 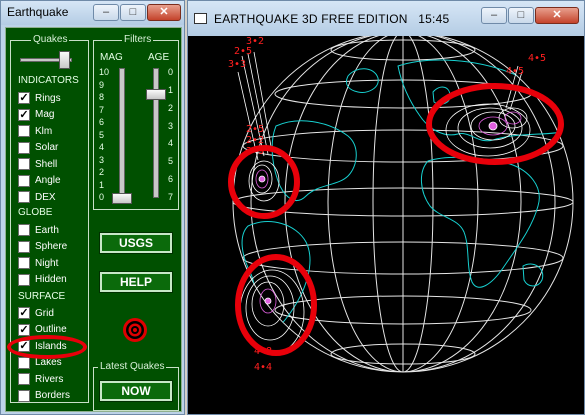 What do you see at coordinates (111, 57) in the screenshot?
I see `mag-label: MAG` at bounding box center [111, 57].